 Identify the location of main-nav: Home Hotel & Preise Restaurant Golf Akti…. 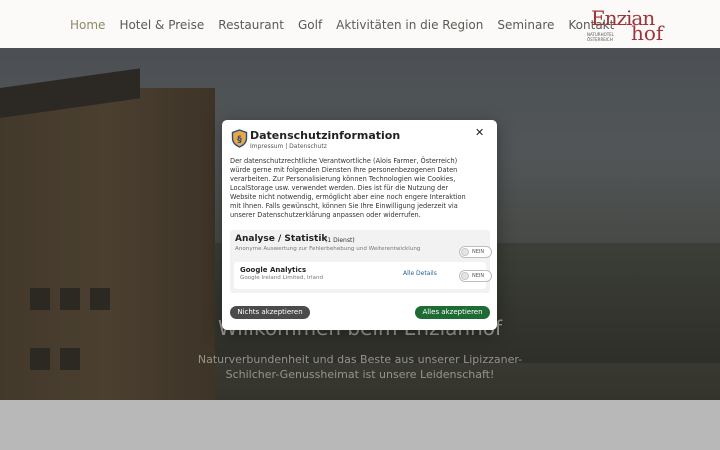
(342, 25).